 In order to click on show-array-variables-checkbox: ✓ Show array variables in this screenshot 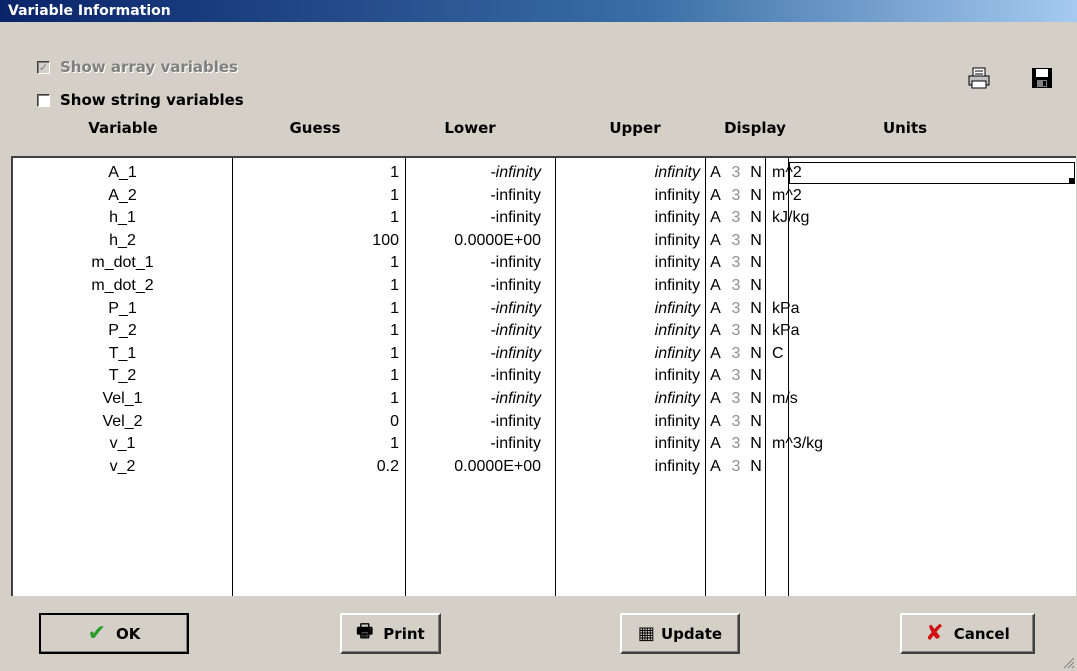, I will do `click(137, 67)`.